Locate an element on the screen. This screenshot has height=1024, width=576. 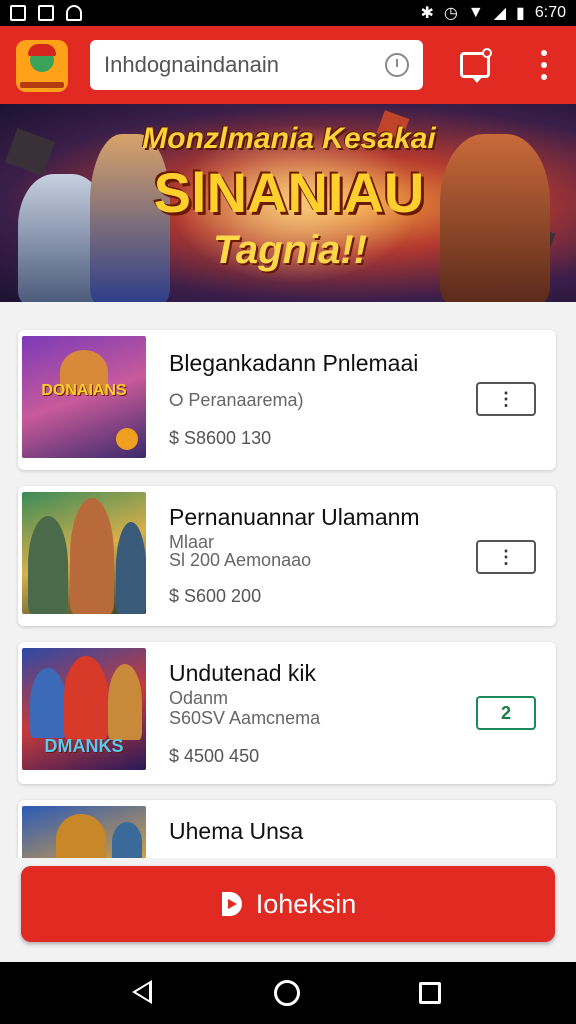
notification-dot is located at coordinates (487, 53).